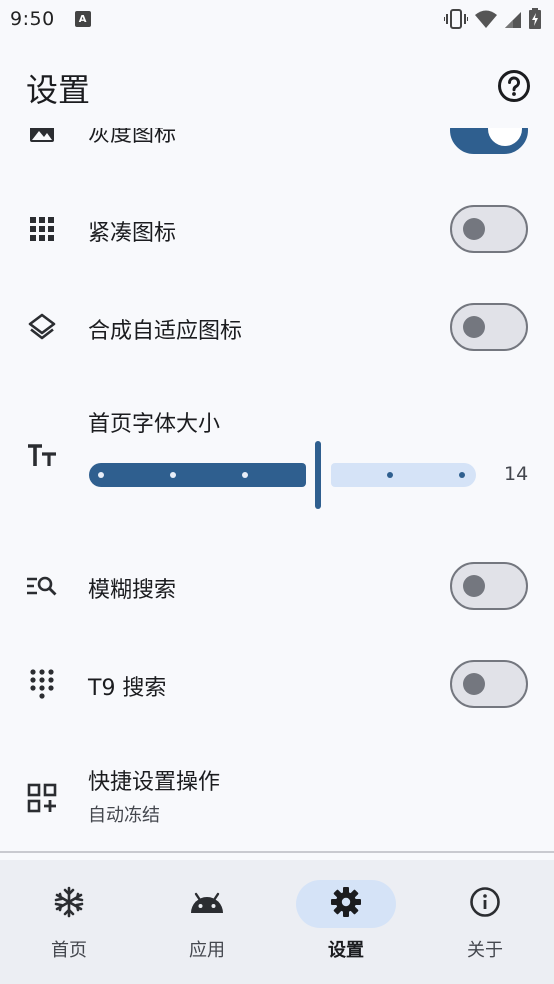 The image size is (554, 984). I want to click on info-icon, so click(485, 904).